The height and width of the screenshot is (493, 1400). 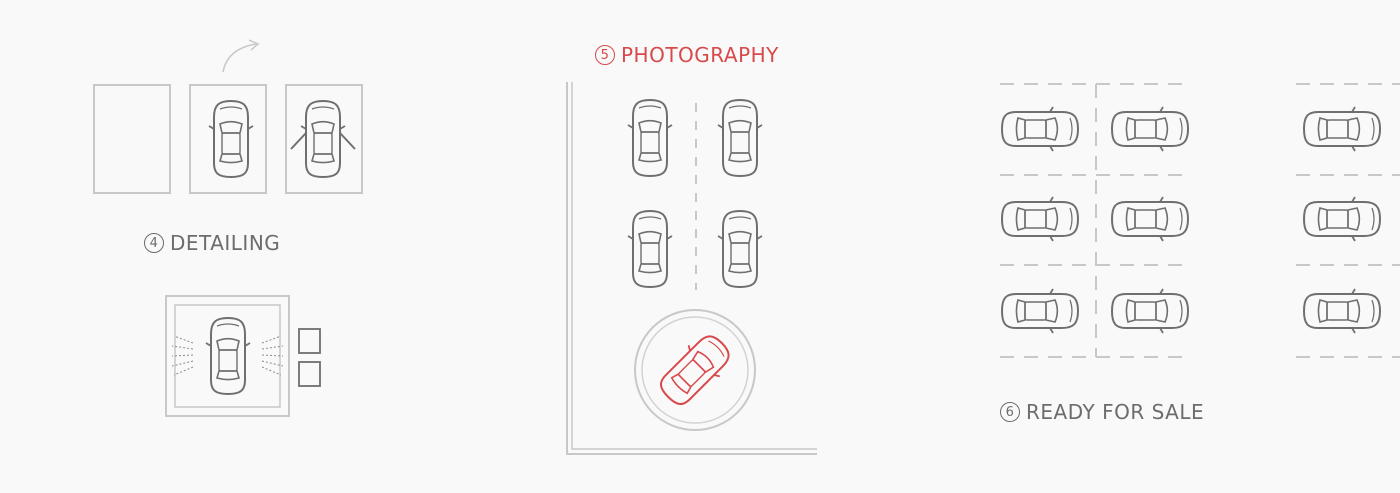 What do you see at coordinates (154, 243) in the screenshot?
I see `step-number-badge: 4` at bounding box center [154, 243].